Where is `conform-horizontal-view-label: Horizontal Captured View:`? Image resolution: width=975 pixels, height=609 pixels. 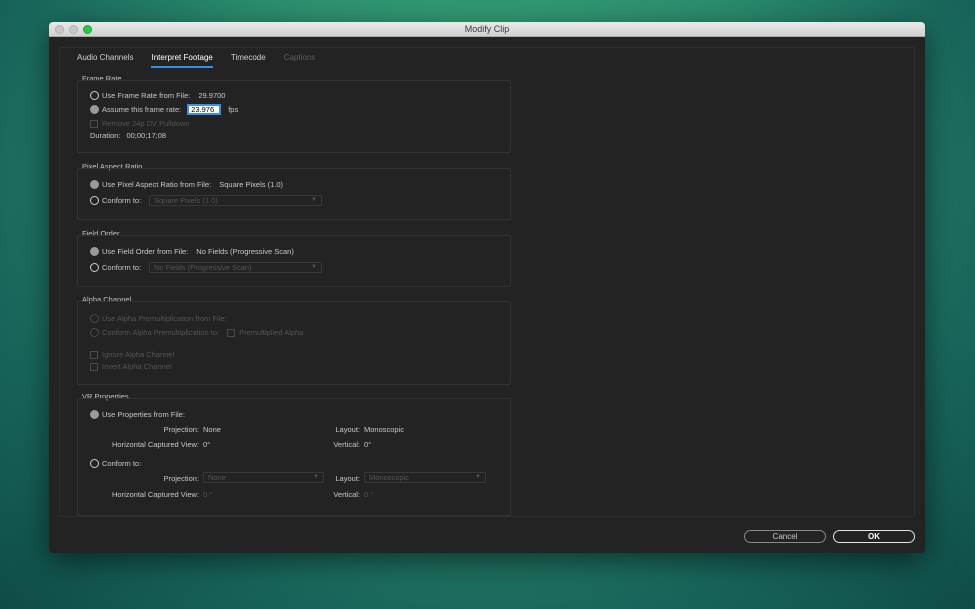
conform-horizontal-view-label: Horizontal Captured View: is located at coordinates (155, 494).